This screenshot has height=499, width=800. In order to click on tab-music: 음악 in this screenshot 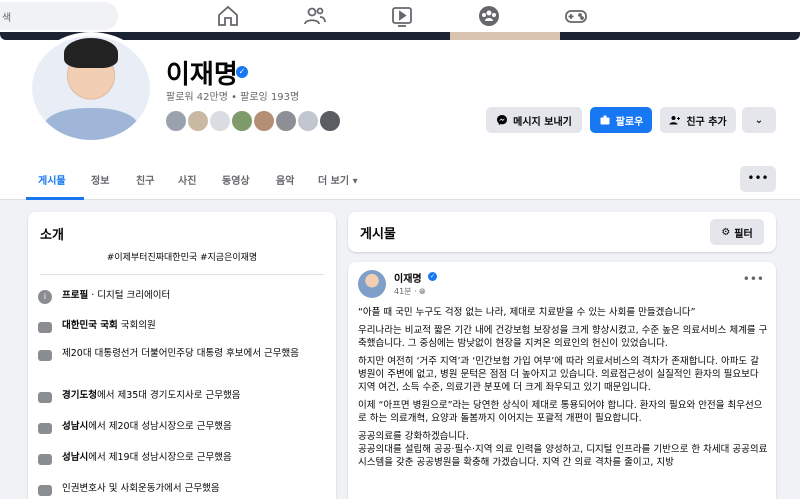, I will do `click(285, 179)`.